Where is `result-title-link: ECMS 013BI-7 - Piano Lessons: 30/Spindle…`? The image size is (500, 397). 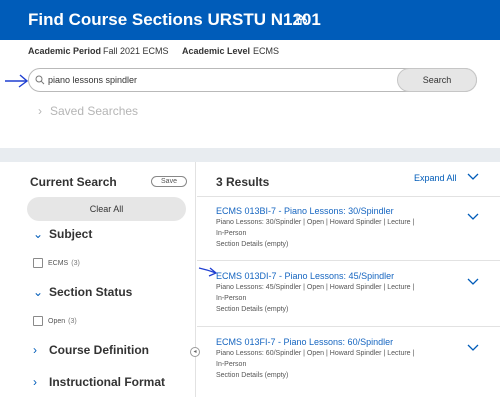 result-title-link: ECMS 013BI-7 - Piano Lessons: 30/Spindle… is located at coordinates (305, 211).